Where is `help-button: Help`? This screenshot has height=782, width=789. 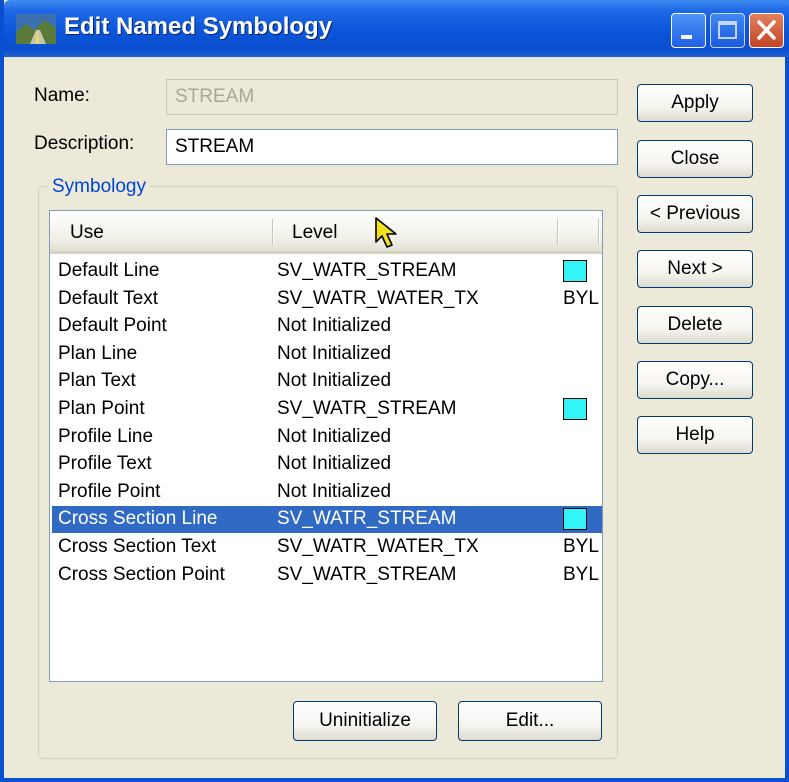 help-button: Help is located at coordinates (695, 435).